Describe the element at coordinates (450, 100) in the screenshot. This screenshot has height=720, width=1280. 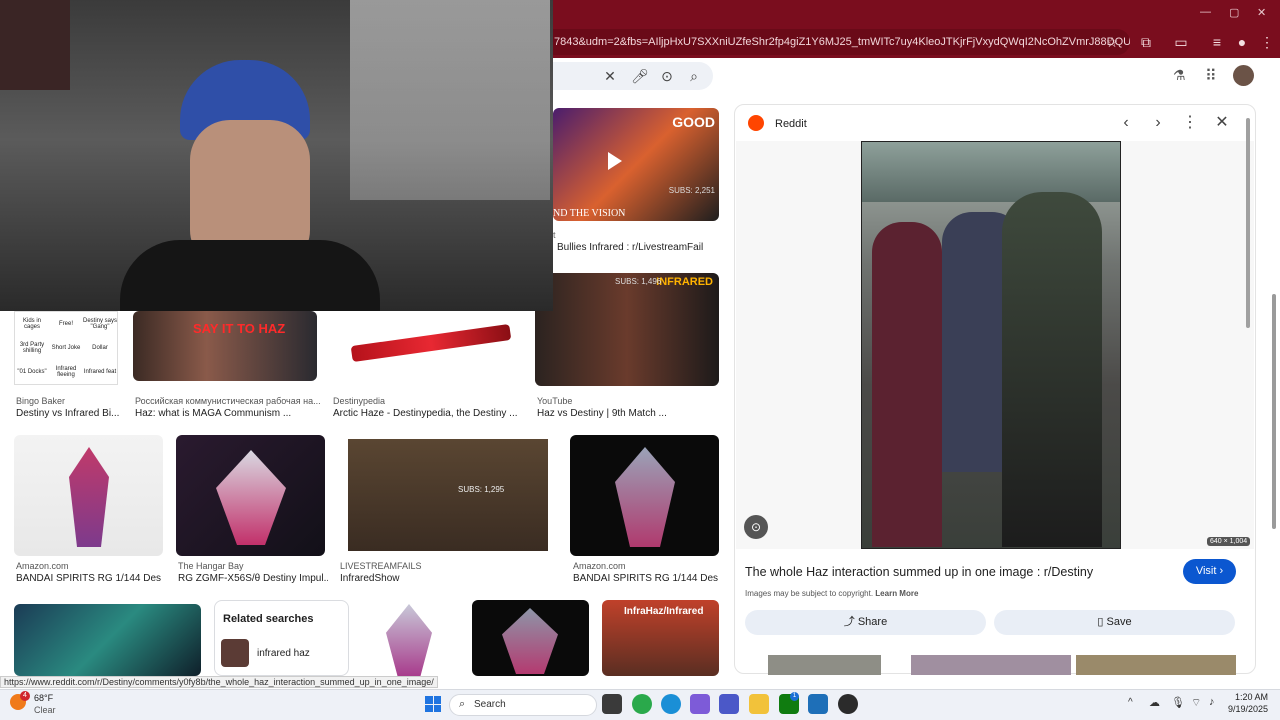
I see `window-light` at that location.